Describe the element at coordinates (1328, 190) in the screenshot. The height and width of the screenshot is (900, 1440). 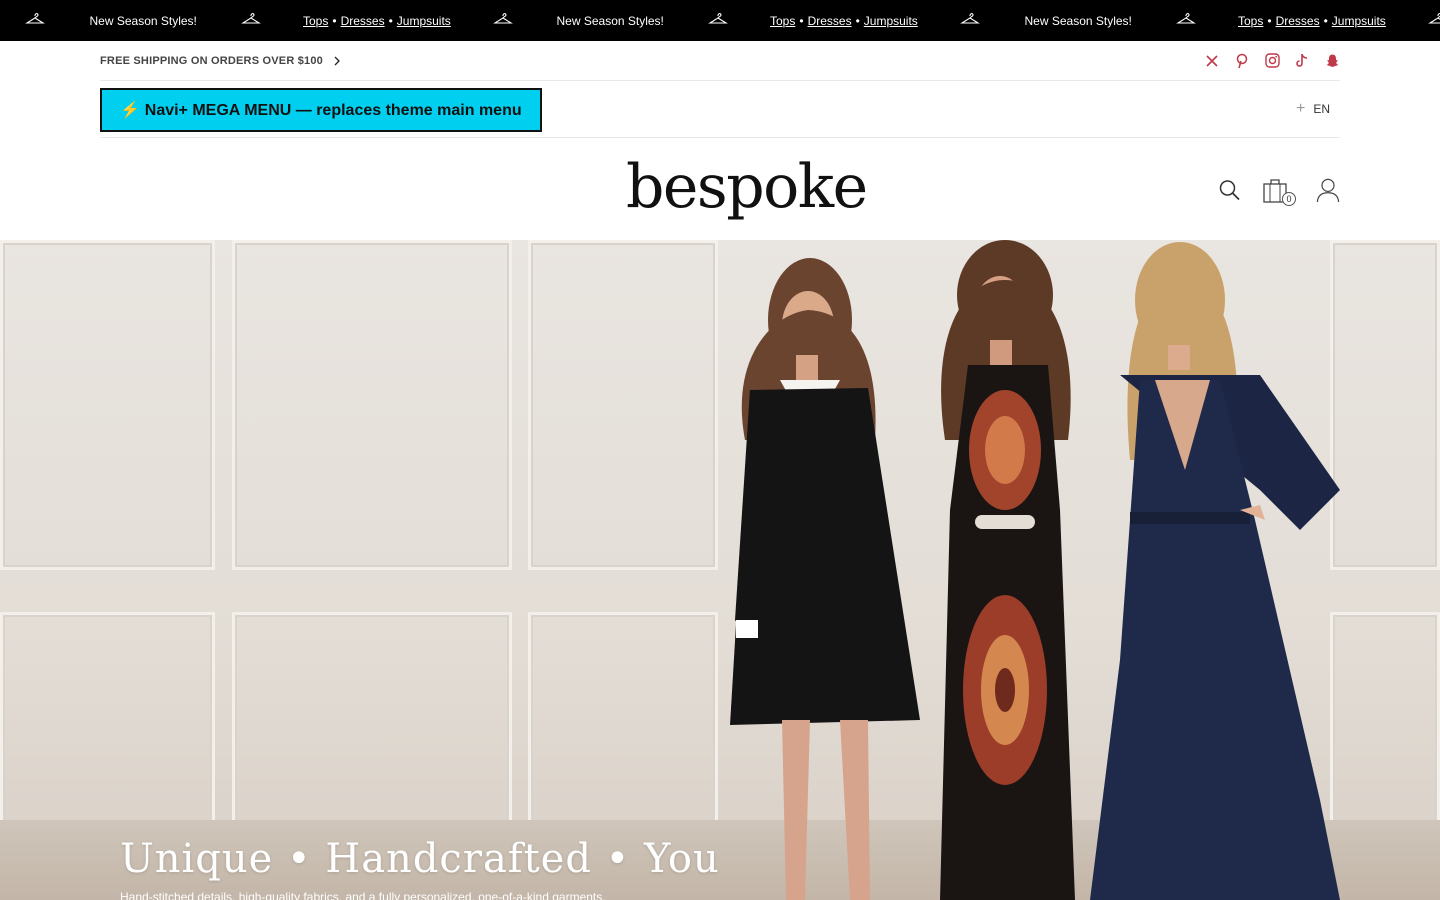
I see `account-icon` at that location.